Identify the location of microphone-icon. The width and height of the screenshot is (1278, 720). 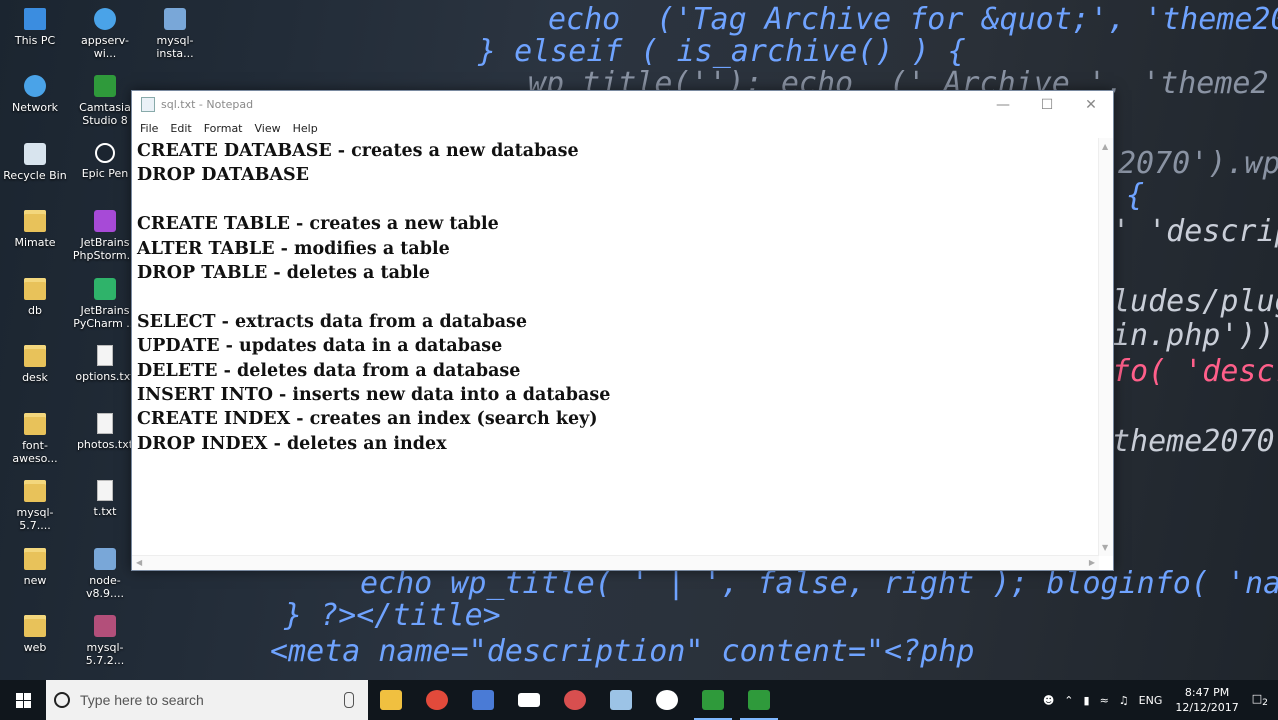
(349, 700).